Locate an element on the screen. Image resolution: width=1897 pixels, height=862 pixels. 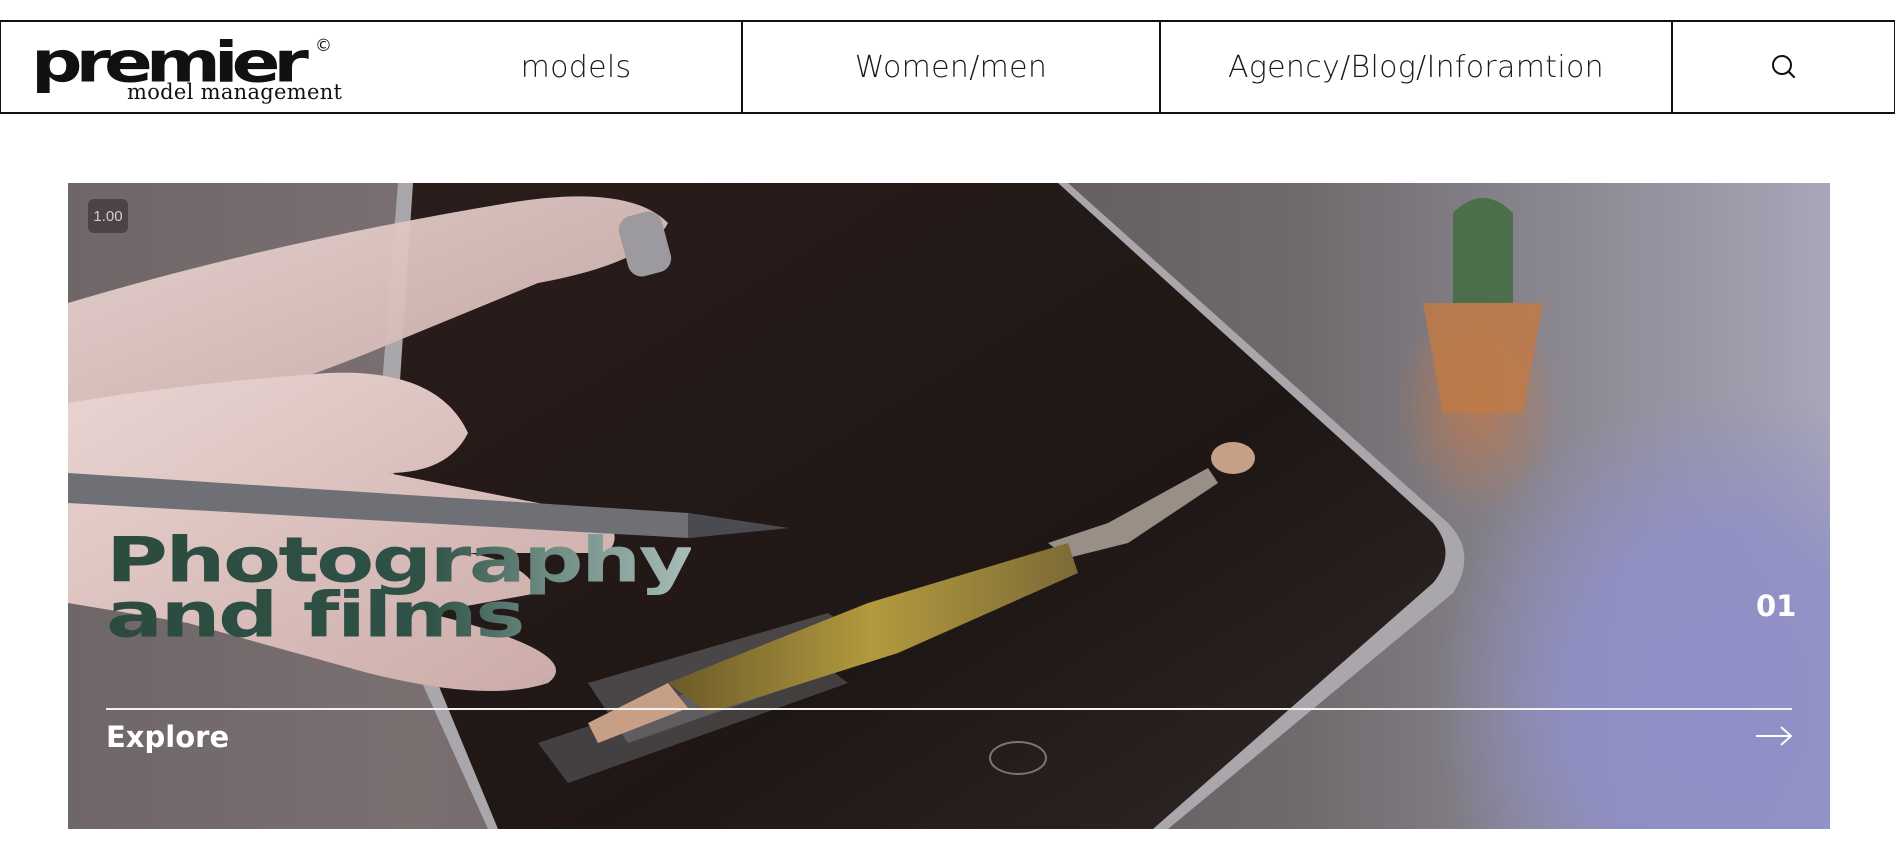
logo-subtitle: model management is located at coordinates (235, 92).